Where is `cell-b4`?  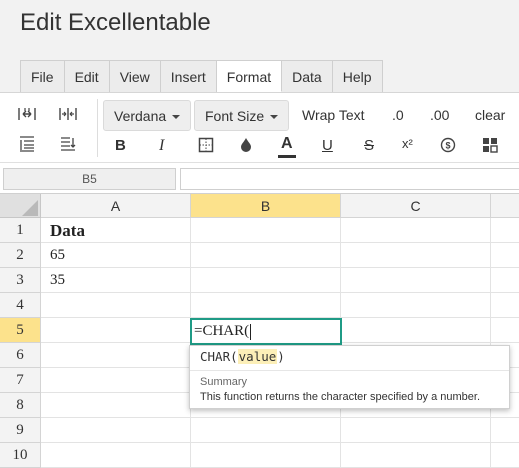
cell-b4 is located at coordinates (266, 305).